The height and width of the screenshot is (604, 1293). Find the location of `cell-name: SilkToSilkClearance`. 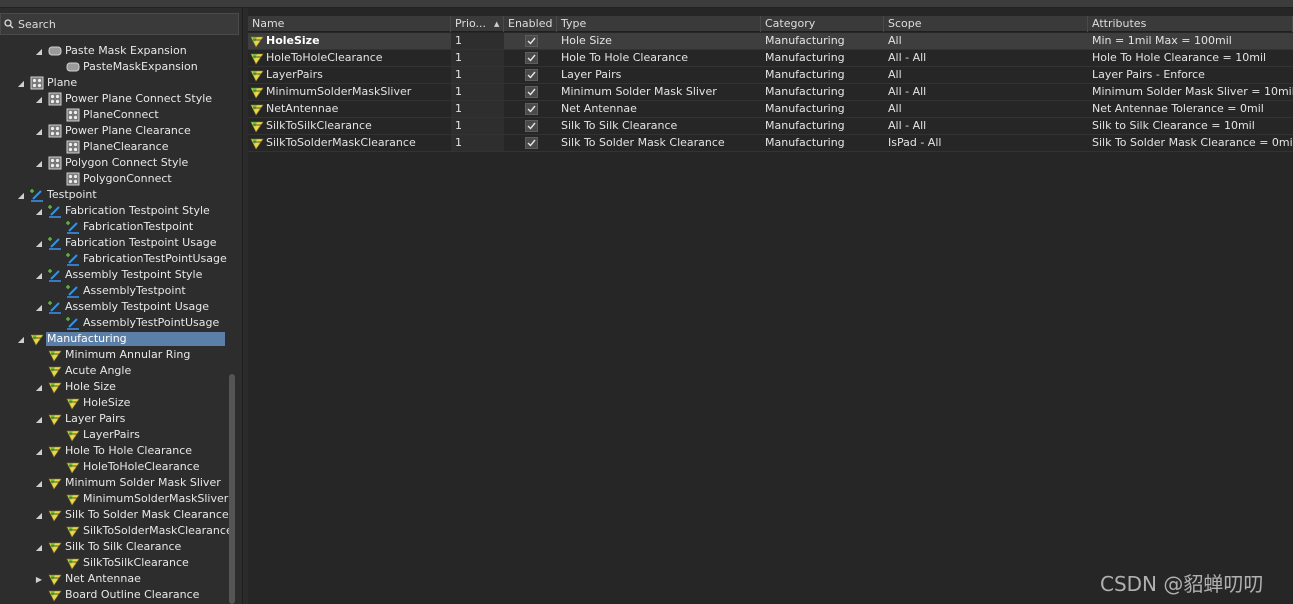

cell-name: SilkToSilkClearance is located at coordinates (319, 125).